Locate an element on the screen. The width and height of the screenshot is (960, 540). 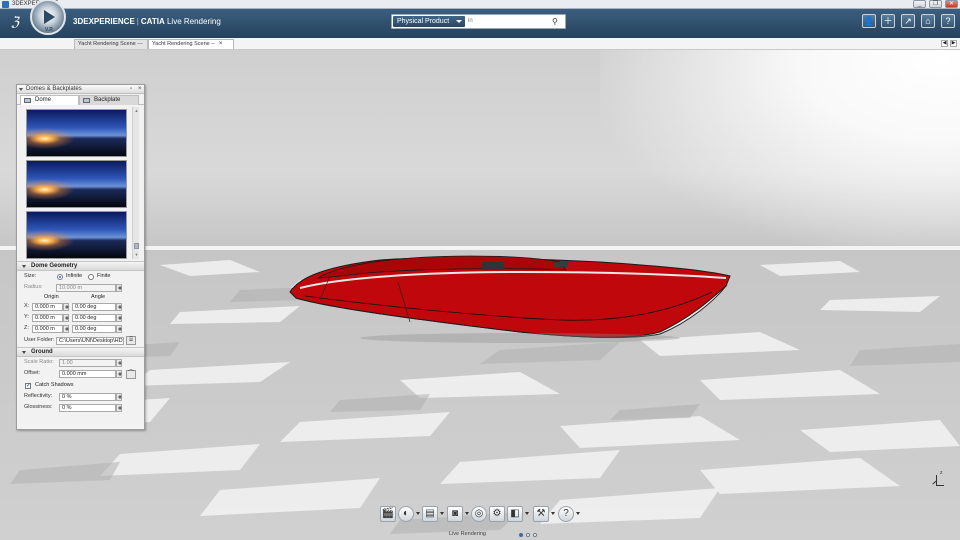
thumbnail-scrollbar: ▲ ▼ is located at coordinates (135, 183).